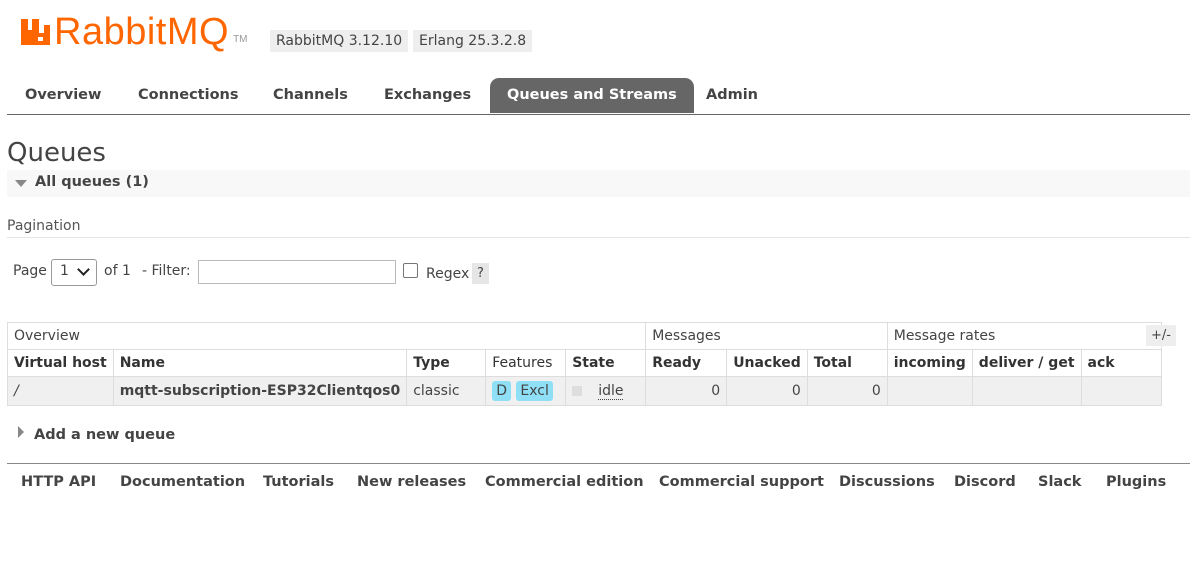  Describe the element at coordinates (56, 153) in the screenshot. I see `page-title: Queues` at that location.